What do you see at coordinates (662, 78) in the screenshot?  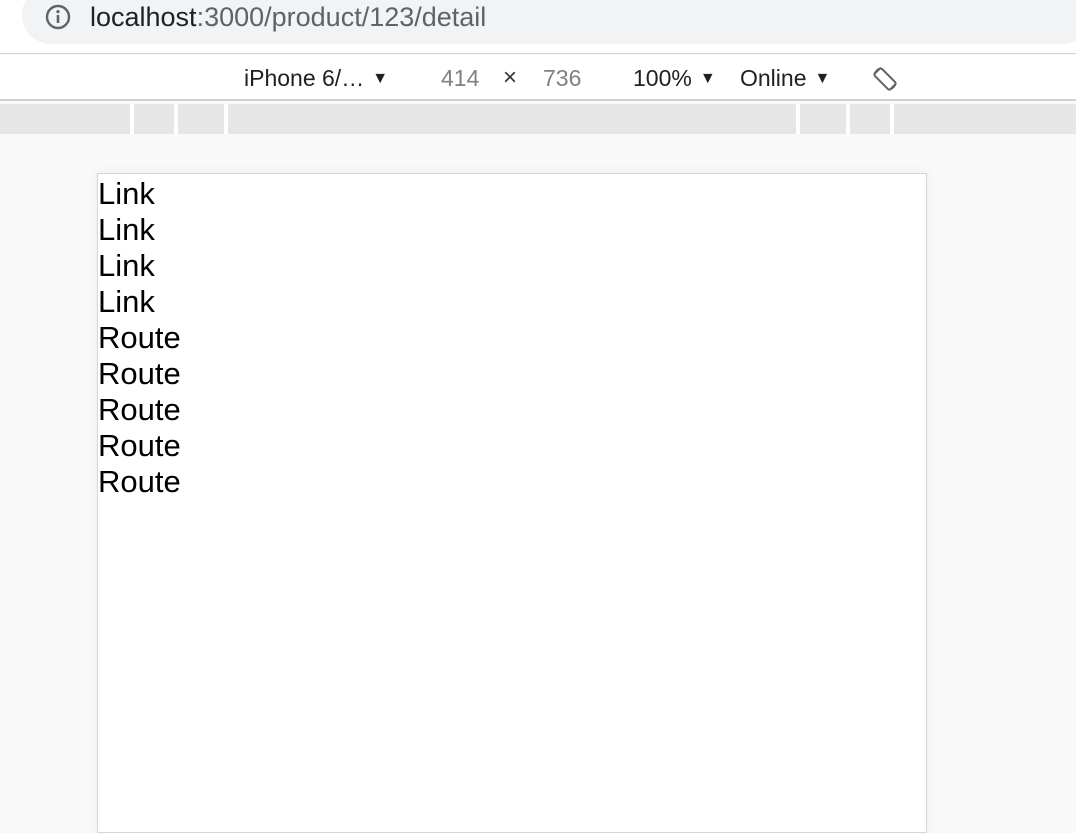 I see `zoom-select-label: 100%` at bounding box center [662, 78].